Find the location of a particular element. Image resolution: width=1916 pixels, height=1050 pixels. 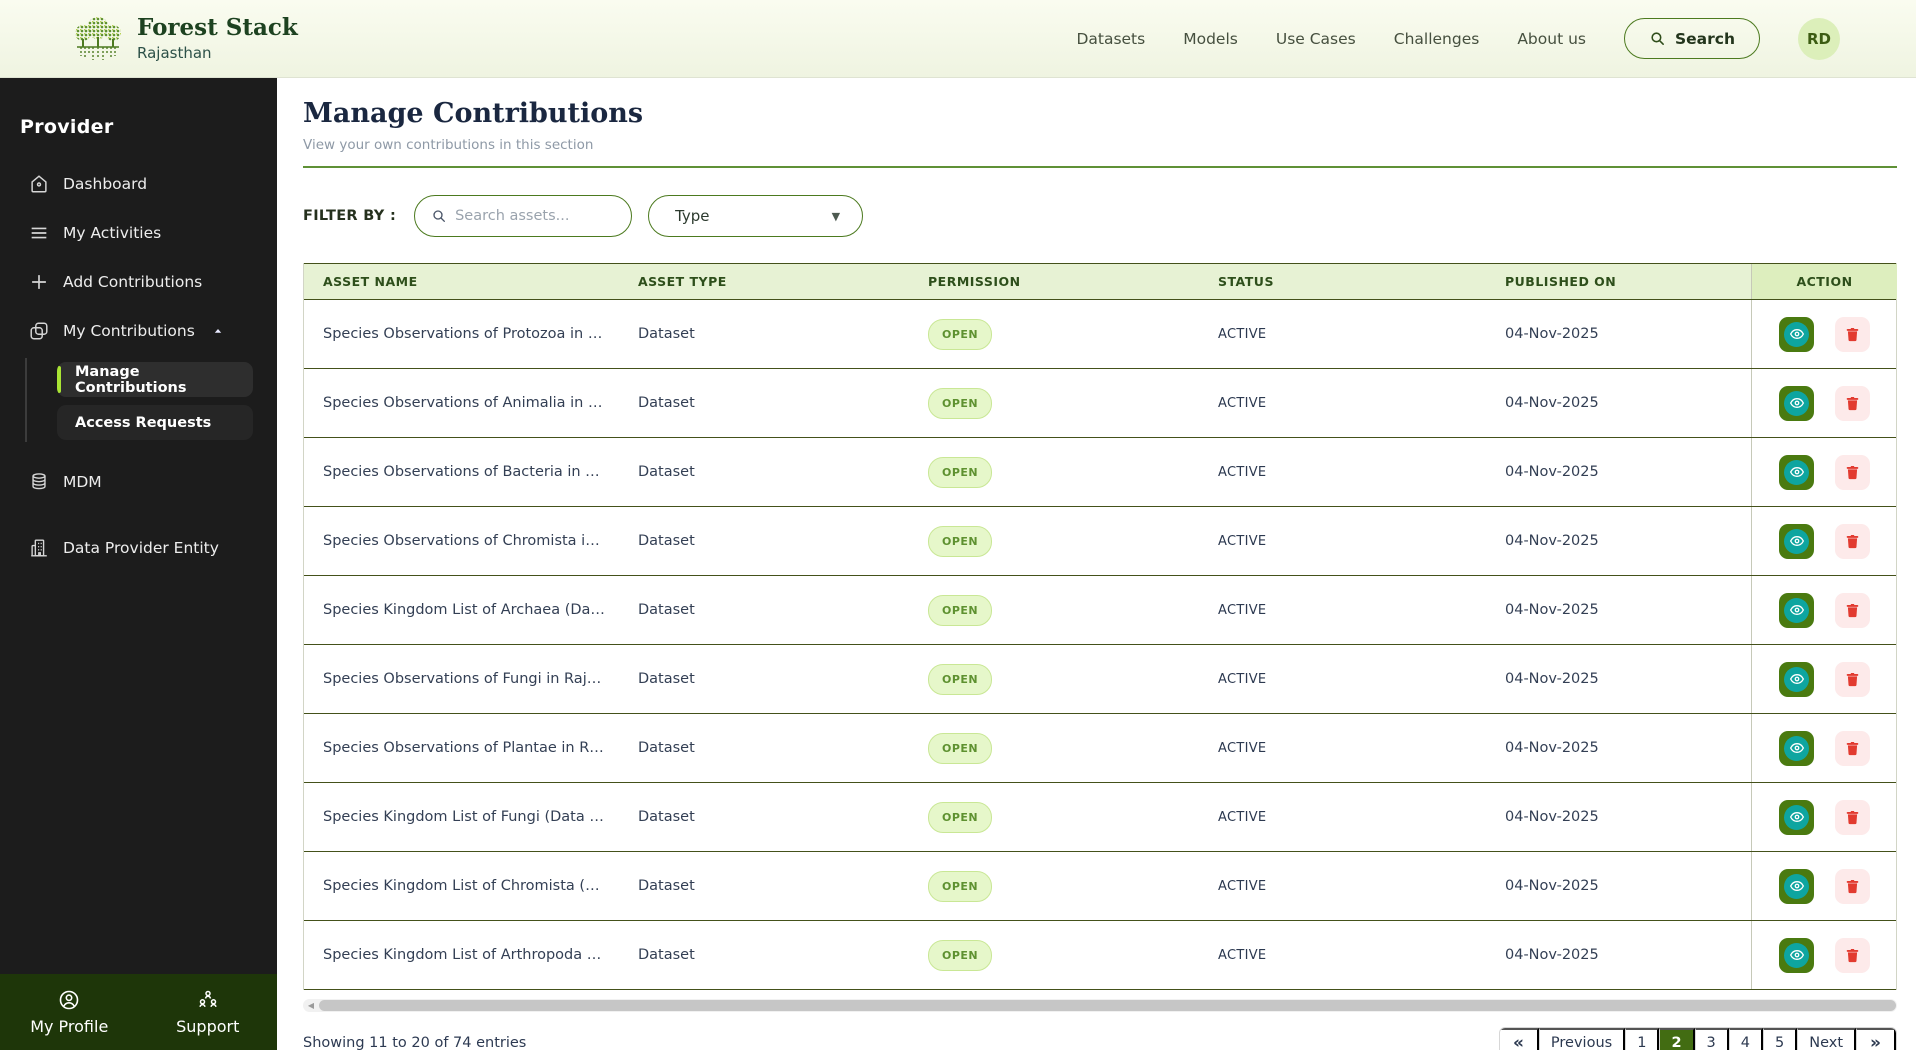

column-header-permission: PERMISSION is located at coordinates (974, 281).